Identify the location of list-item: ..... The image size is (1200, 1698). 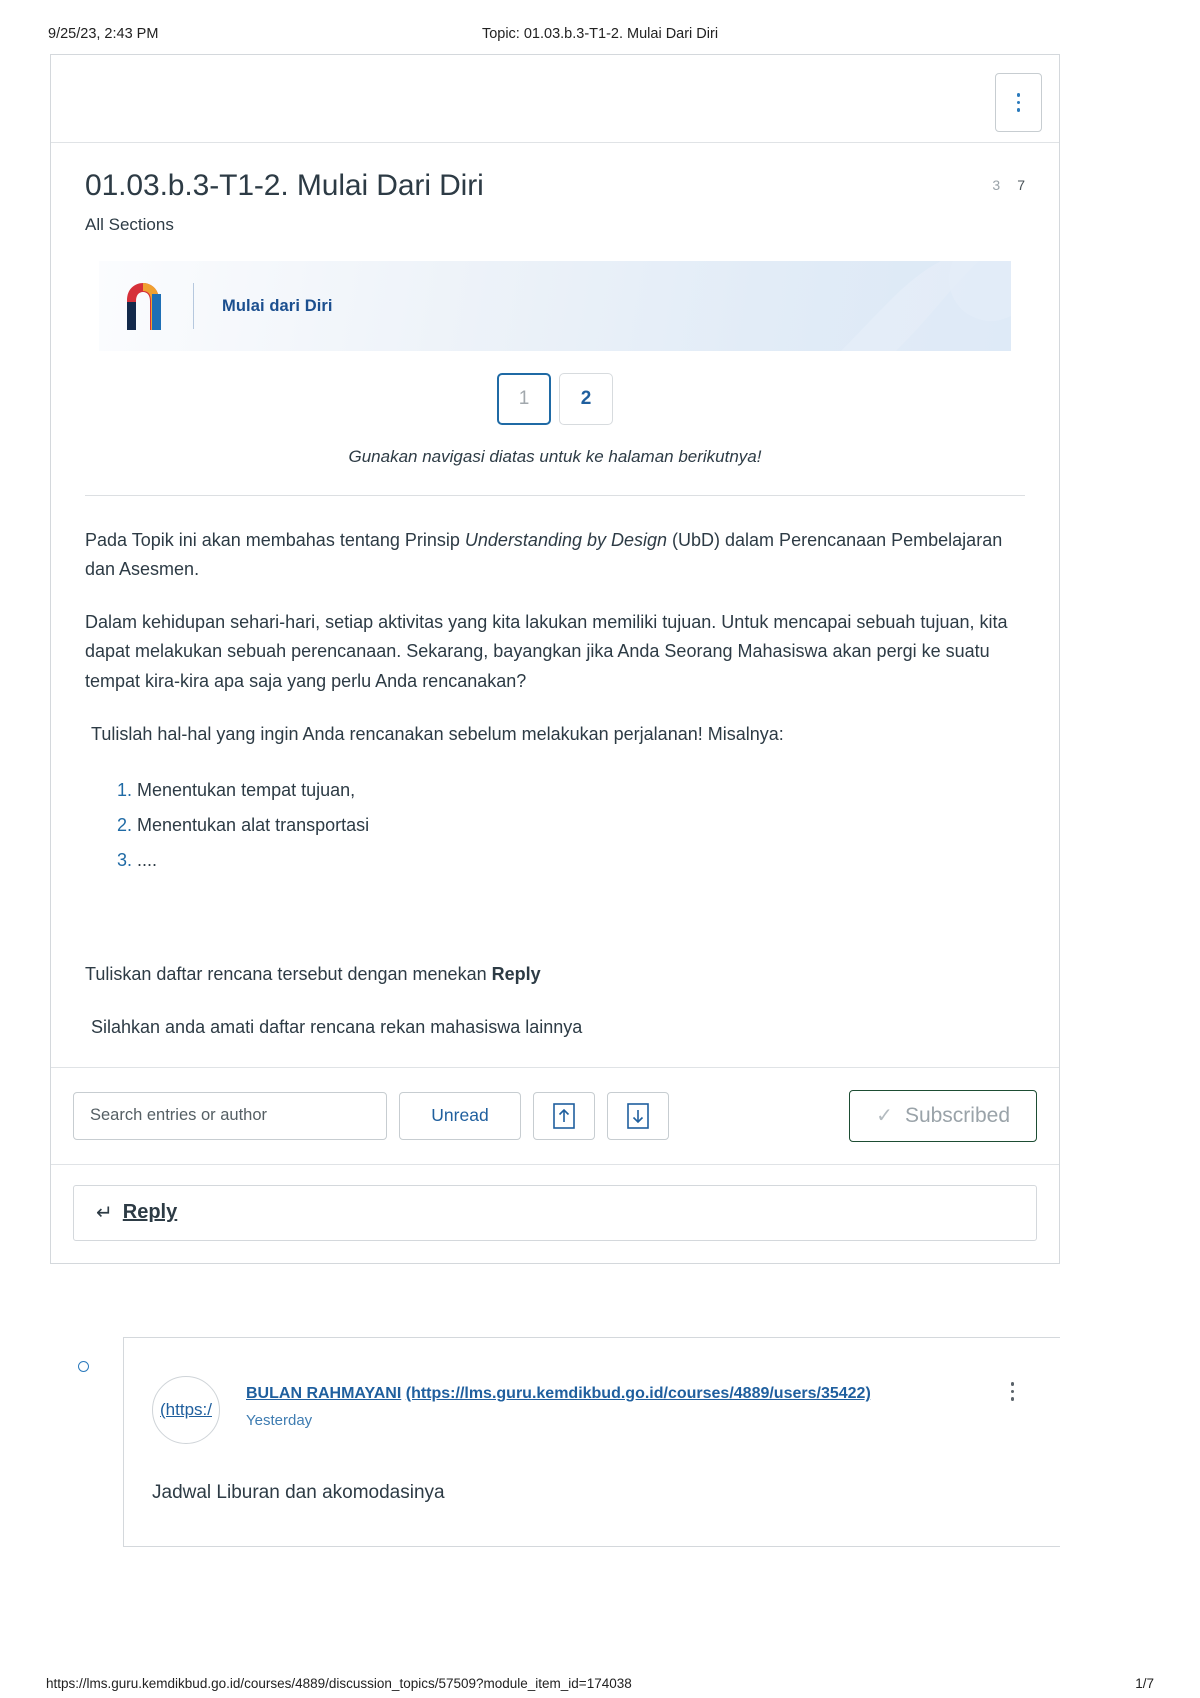
(581, 860).